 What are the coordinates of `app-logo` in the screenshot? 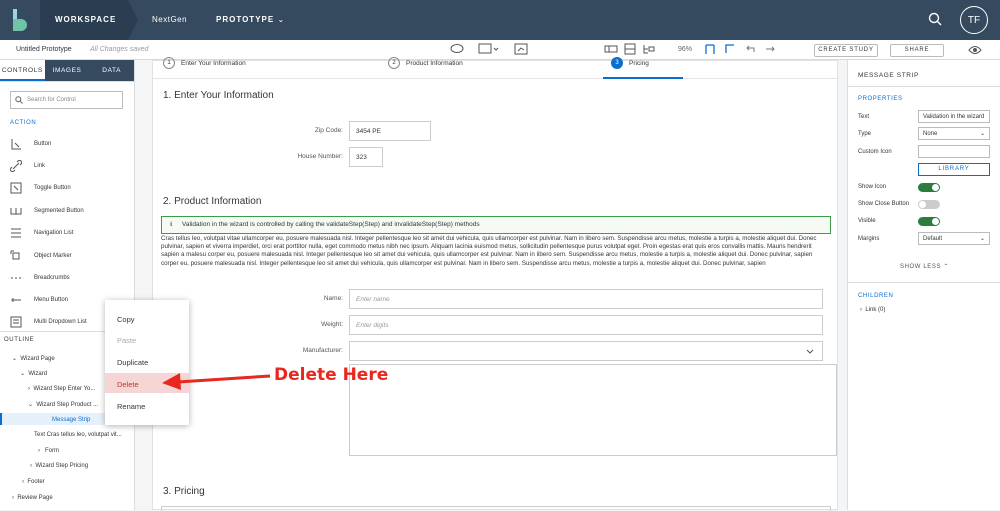 It's located at (20, 20).